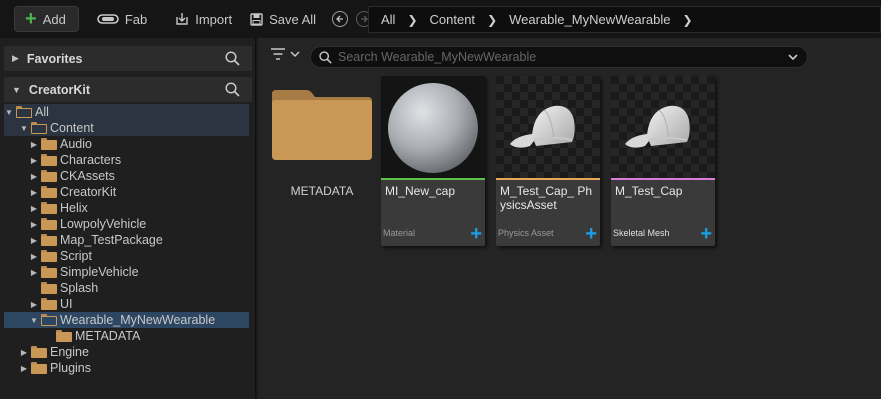 Image resolution: width=881 pixels, height=399 pixels. I want to click on import-icon, so click(182, 19).